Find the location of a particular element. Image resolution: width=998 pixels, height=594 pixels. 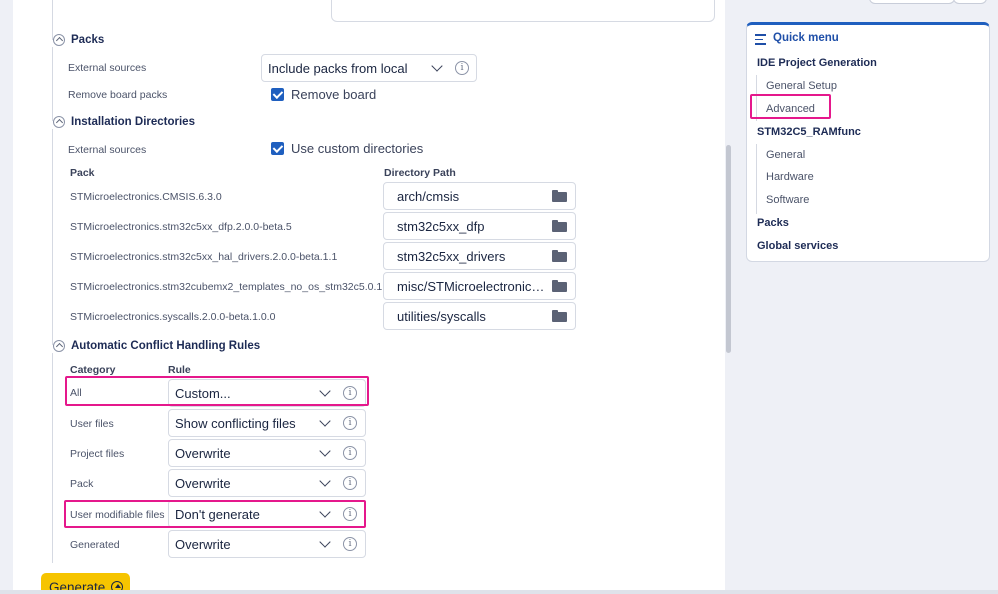

installation-external-sources-label: External sources is located at coordinates (107, 150).